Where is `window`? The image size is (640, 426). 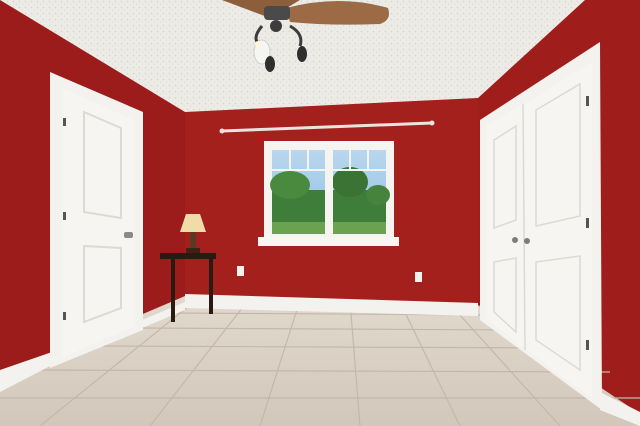 window is located at coordinates (328, 193).